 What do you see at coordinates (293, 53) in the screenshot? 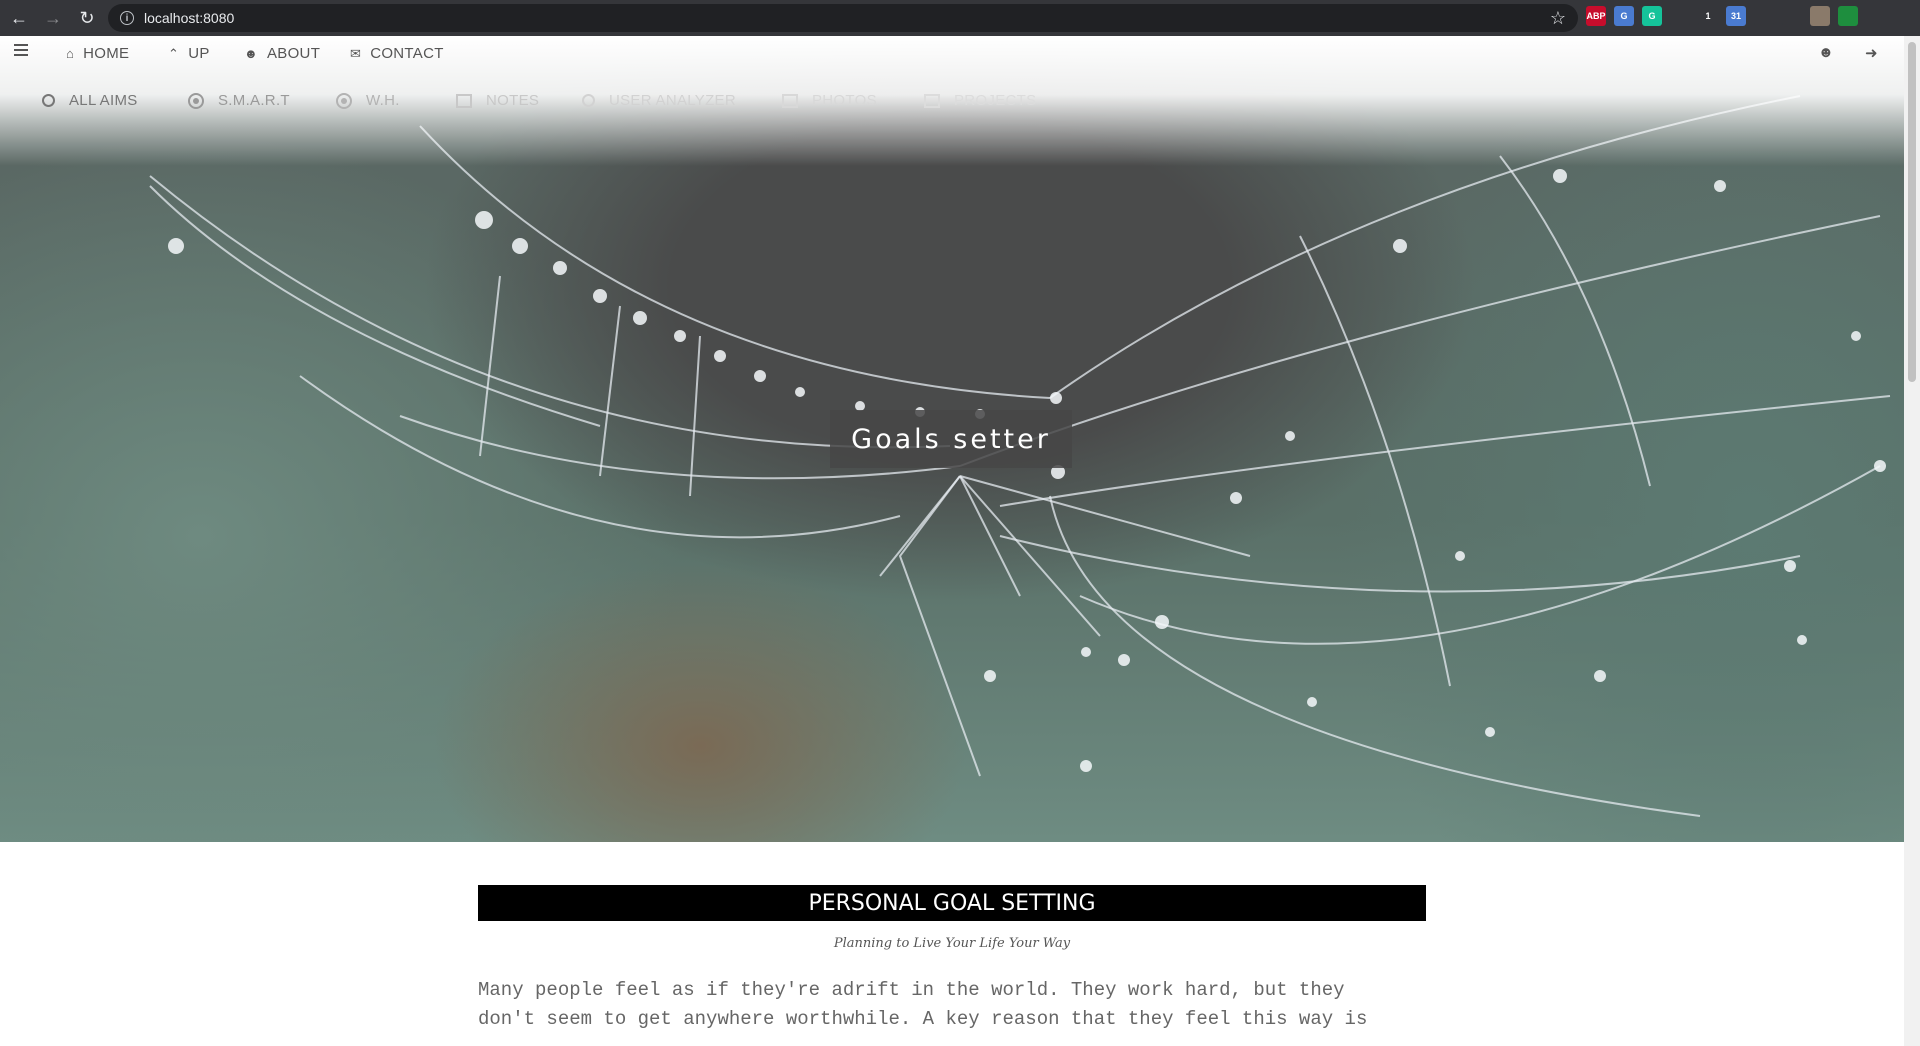
I see `nav-about-label: ABOUT` at bounding box center [293, 53].